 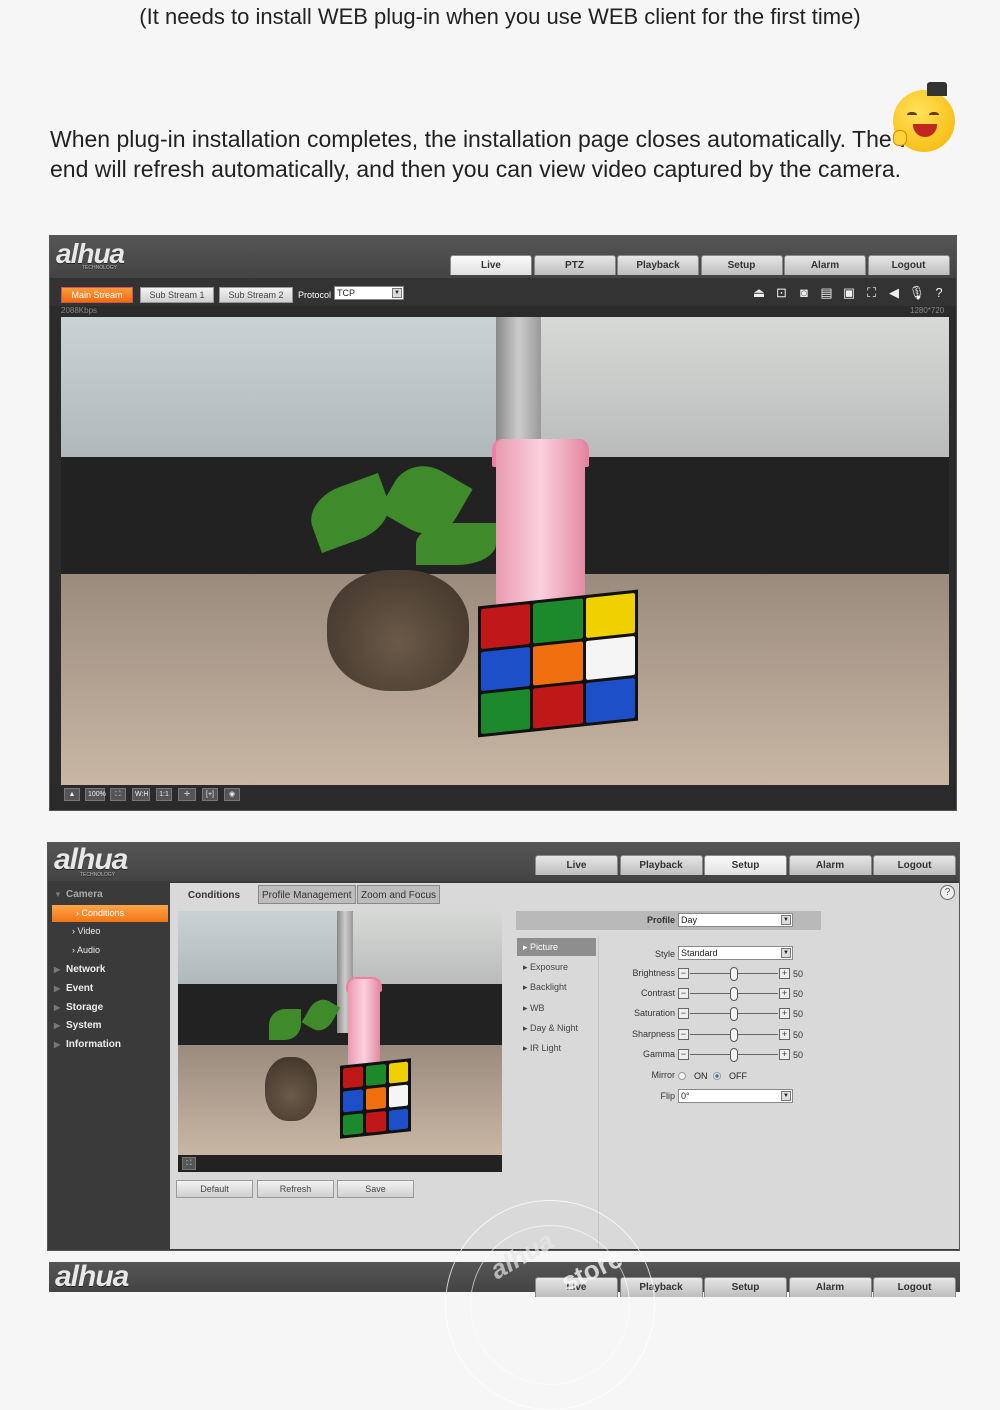 I want to click on menu-item-day-night: ▸ Day & Night, so click(x=556, y=1028).